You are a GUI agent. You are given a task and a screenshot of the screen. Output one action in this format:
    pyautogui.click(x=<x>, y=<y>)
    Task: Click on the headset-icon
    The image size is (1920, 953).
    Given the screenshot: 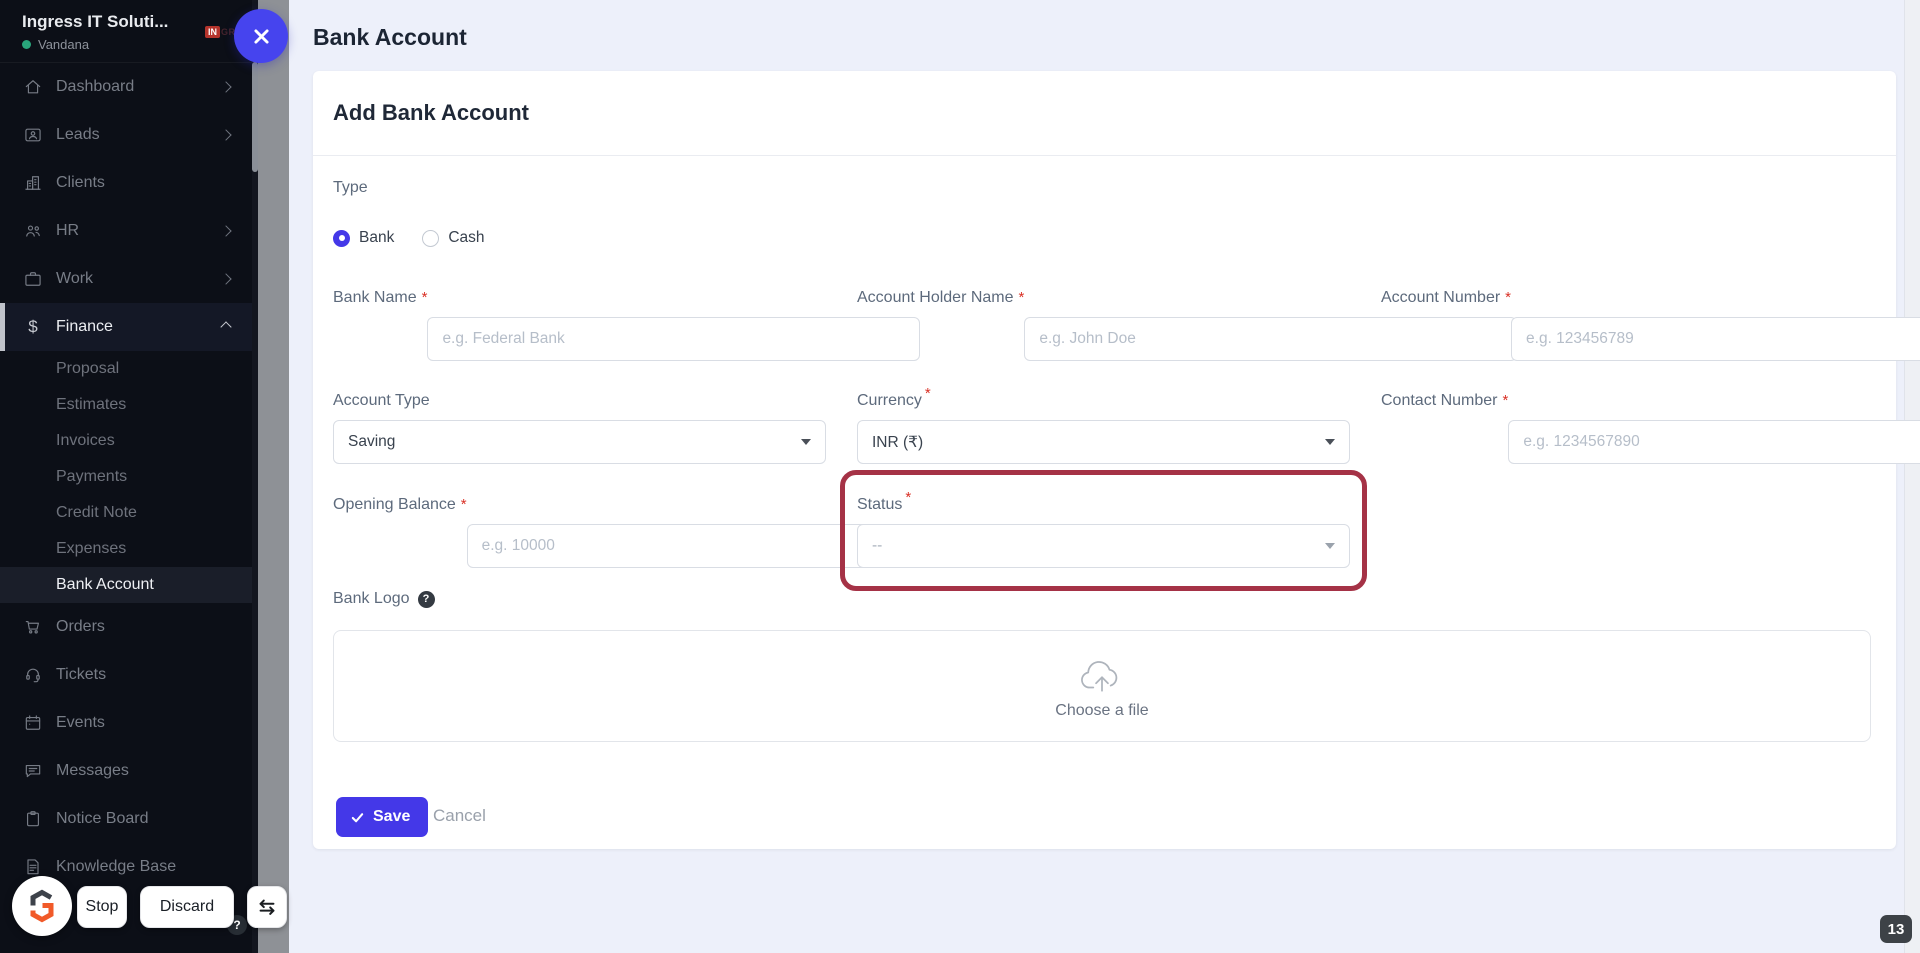 What is the action you would take?
    pyautogui.click(x=33, y=675)
    